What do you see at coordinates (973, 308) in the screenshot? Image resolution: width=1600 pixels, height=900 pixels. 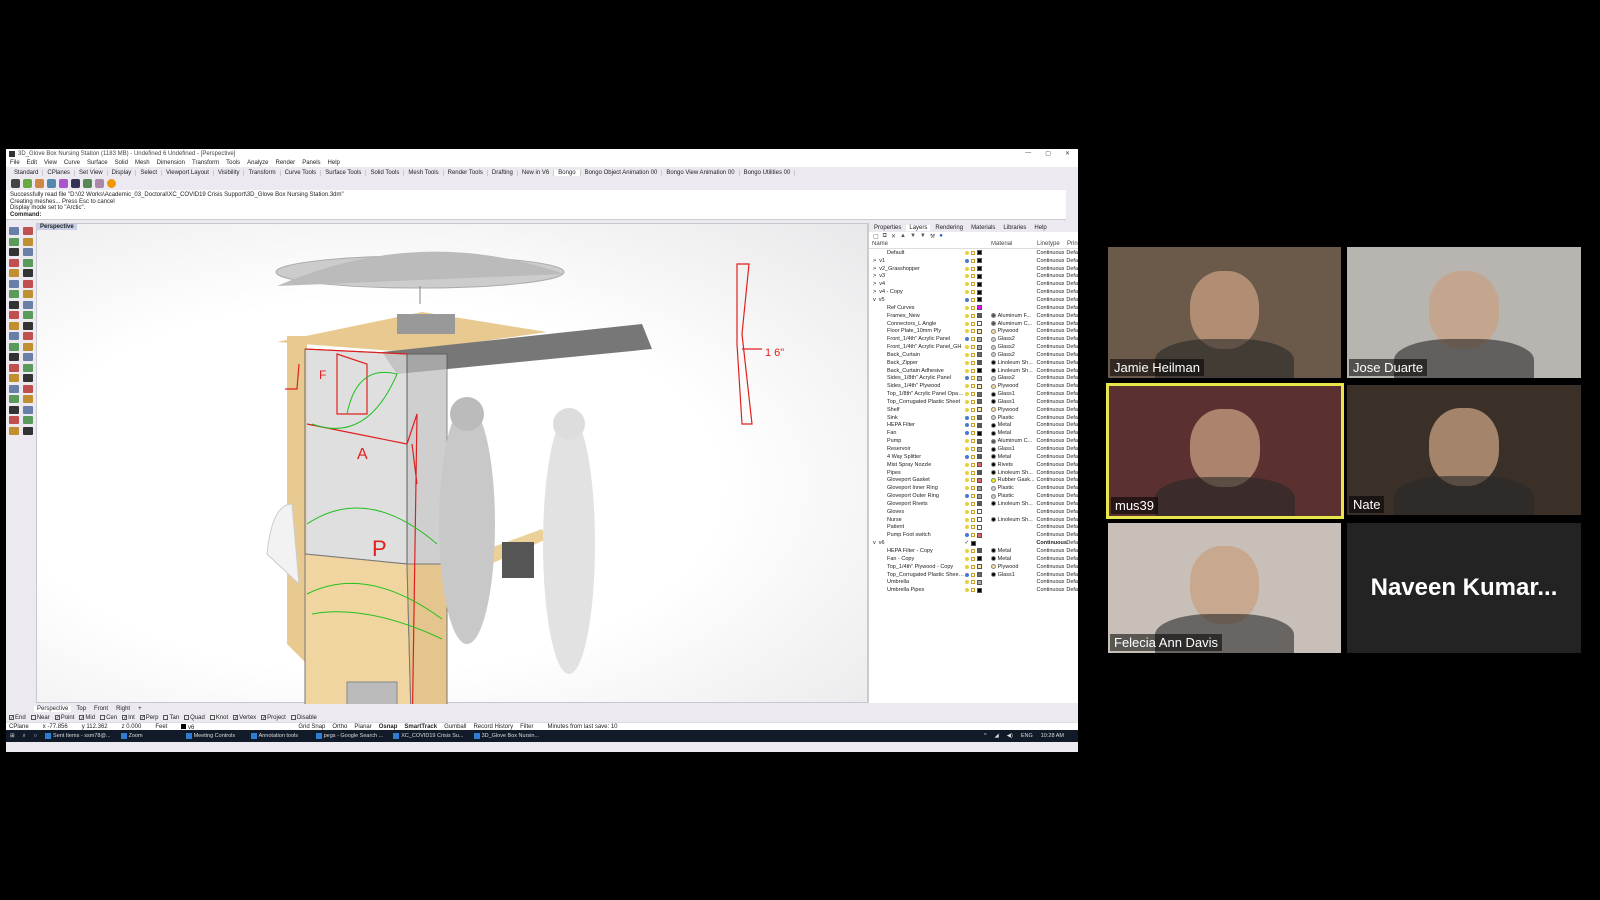 I see `layer-row: Ref Curves Continuous Defa` at bounding box center [973, 308].